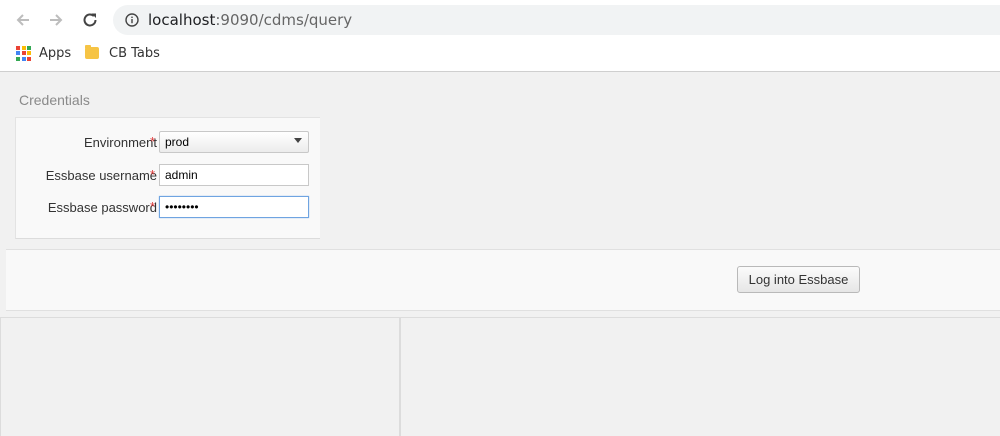 Image resolution: width=1000 pixels, height=436 pixels. Describe the element at coordinates (92, 52) in the screenshot. I see `folder-icon` at that location.